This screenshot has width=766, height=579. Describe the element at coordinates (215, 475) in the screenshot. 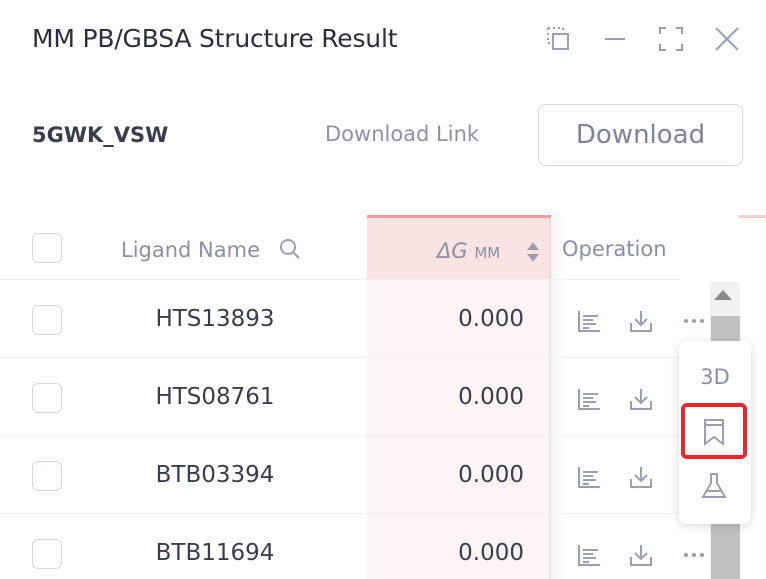

I see `ligand-name-cell: BTB03394` at that location.